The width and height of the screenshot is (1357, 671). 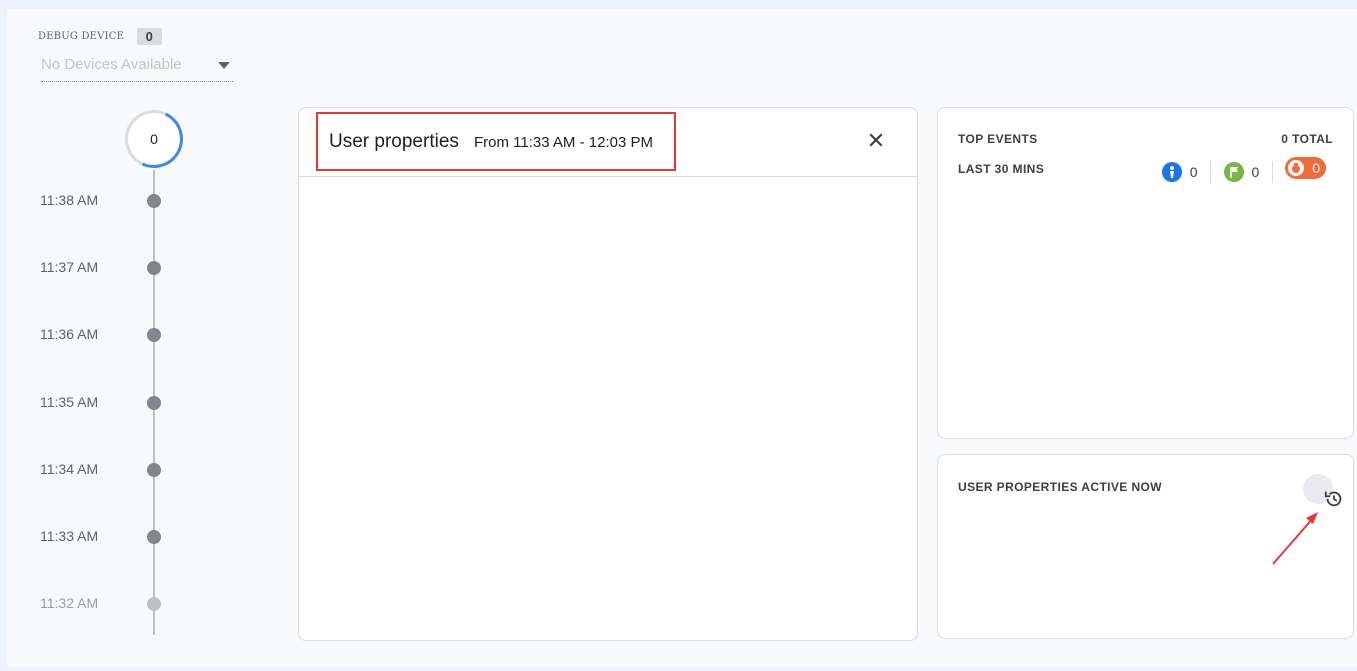 I want to click on conversion-count: 0, so click(x=1255, y=171).